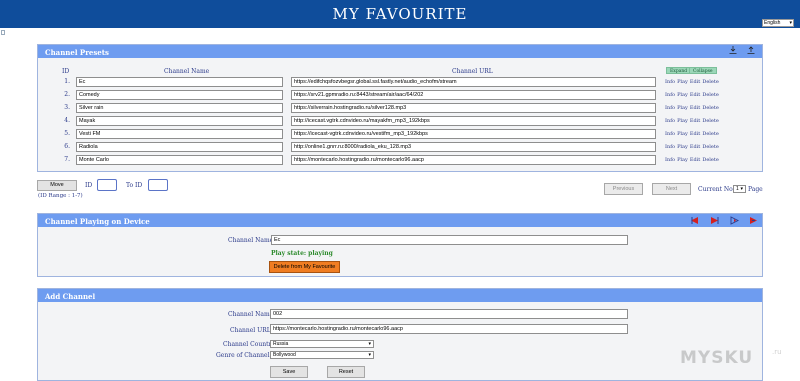  Describe the element at coordinates (289, 372) in the screenshot. I see `save-button: Save` at that location.